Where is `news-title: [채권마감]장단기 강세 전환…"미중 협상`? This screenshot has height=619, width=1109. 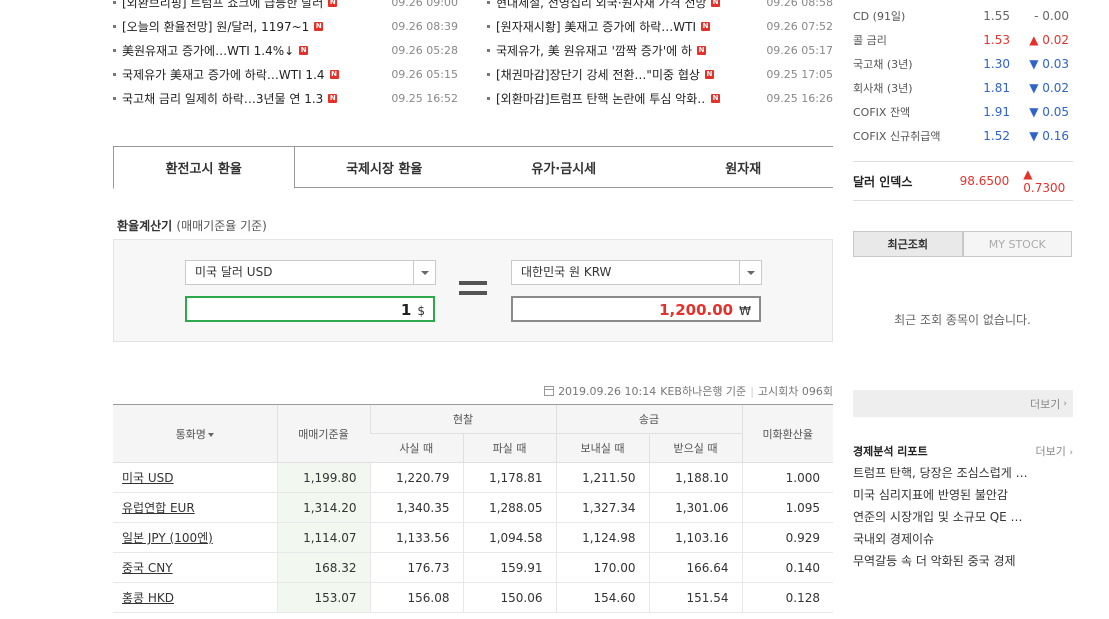
news-title: [채권마감]장단기 강세 전환…"미중 협상 is located at coordinates (598, 74).